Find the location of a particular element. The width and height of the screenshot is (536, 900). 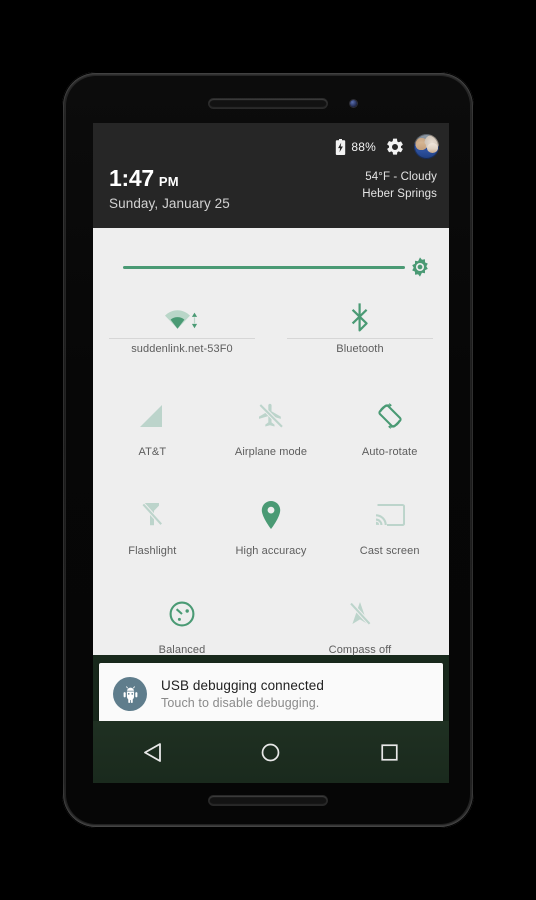

location-pin-icon is located at coordinates (271, 515).